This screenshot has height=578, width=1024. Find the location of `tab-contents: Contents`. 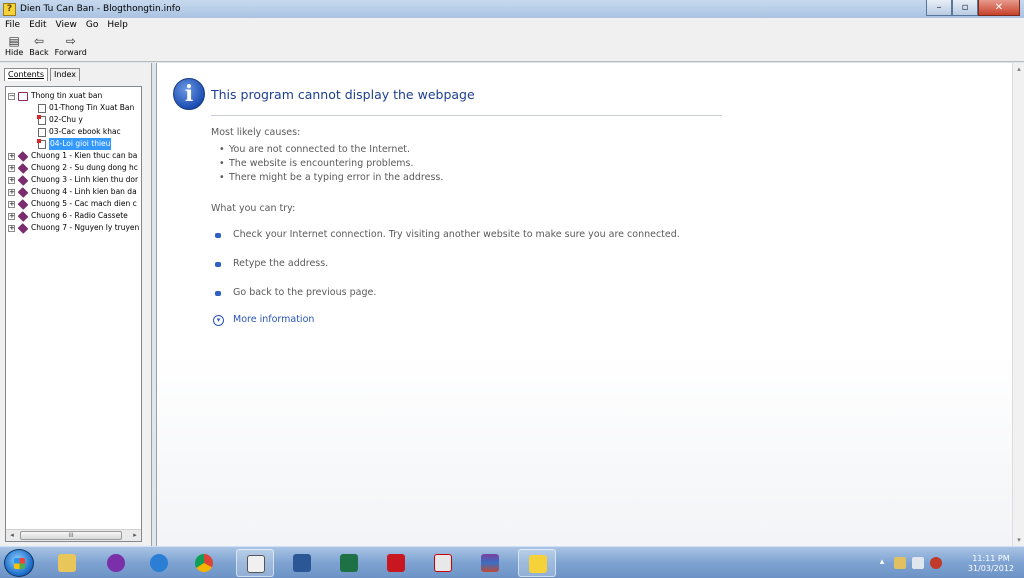

tab-contents: Contents is located at coordinates (26, 74).